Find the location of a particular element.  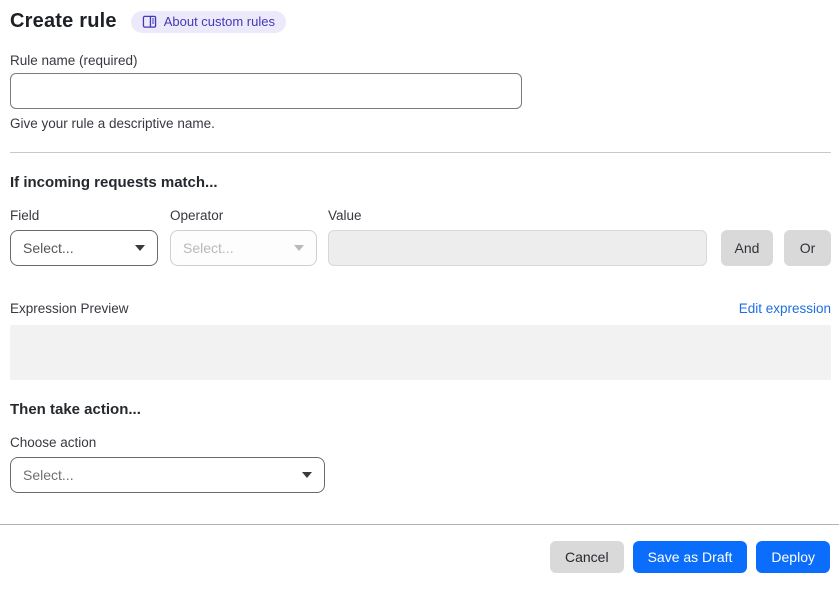

or-button: Or is located at coordinates (807, 248).